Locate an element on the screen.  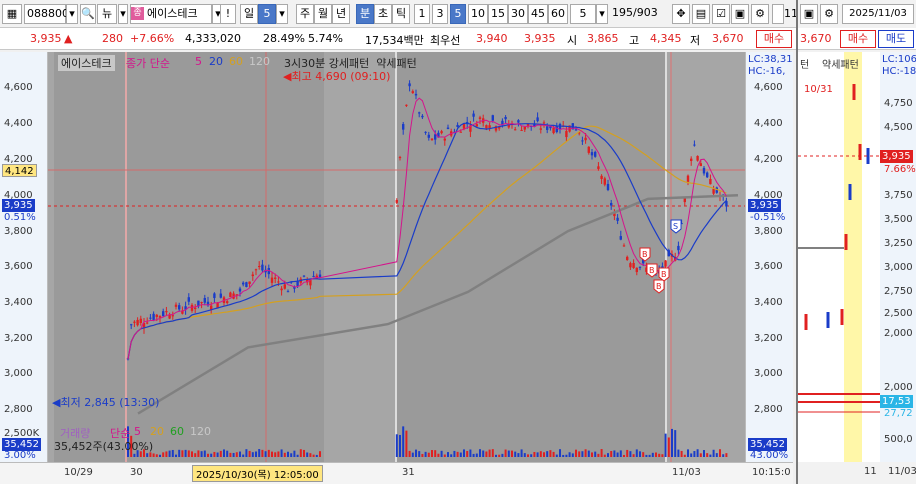
news-dropdown-icon: ▾ is located at coordinates (123, 14).